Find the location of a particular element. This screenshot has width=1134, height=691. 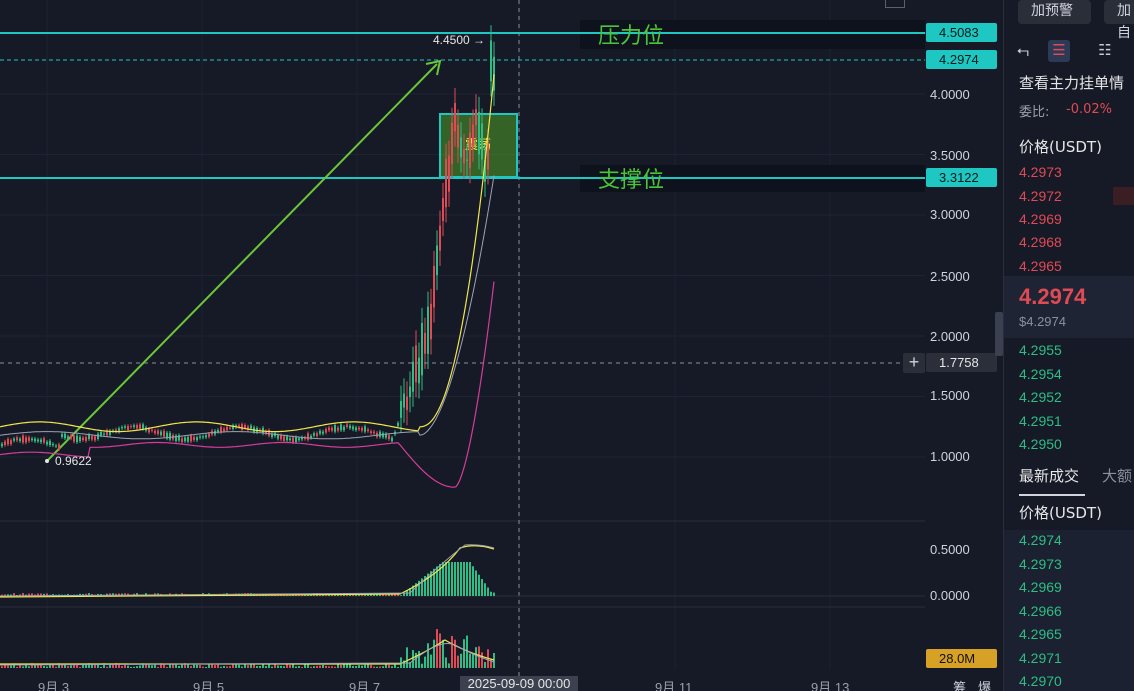

last-price-tag: 4.2974 is located at coordinates (961, 59).